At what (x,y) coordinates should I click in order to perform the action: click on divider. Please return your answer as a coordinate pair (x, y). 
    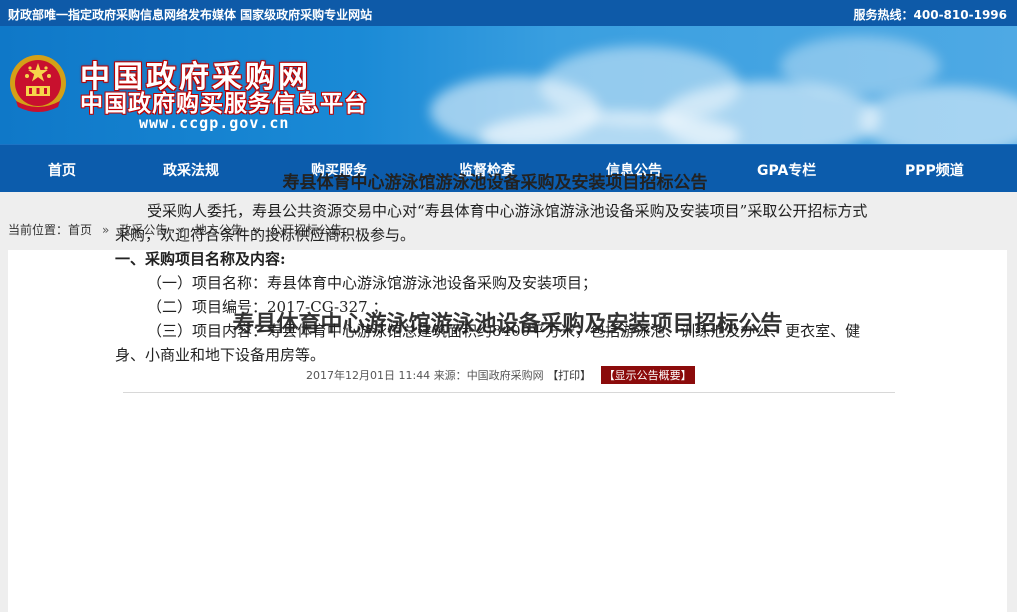
    Looking at the image, I should click on (509, 392).